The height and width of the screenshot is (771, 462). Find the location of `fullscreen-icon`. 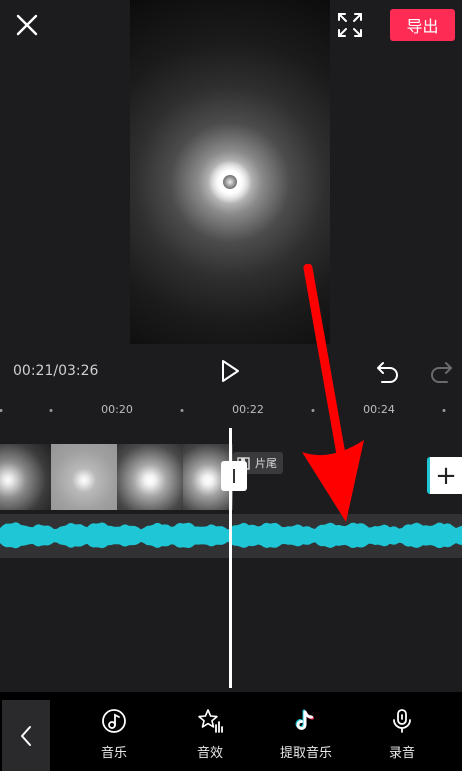

fullscreen-icon is located at coordinates (350, 25).